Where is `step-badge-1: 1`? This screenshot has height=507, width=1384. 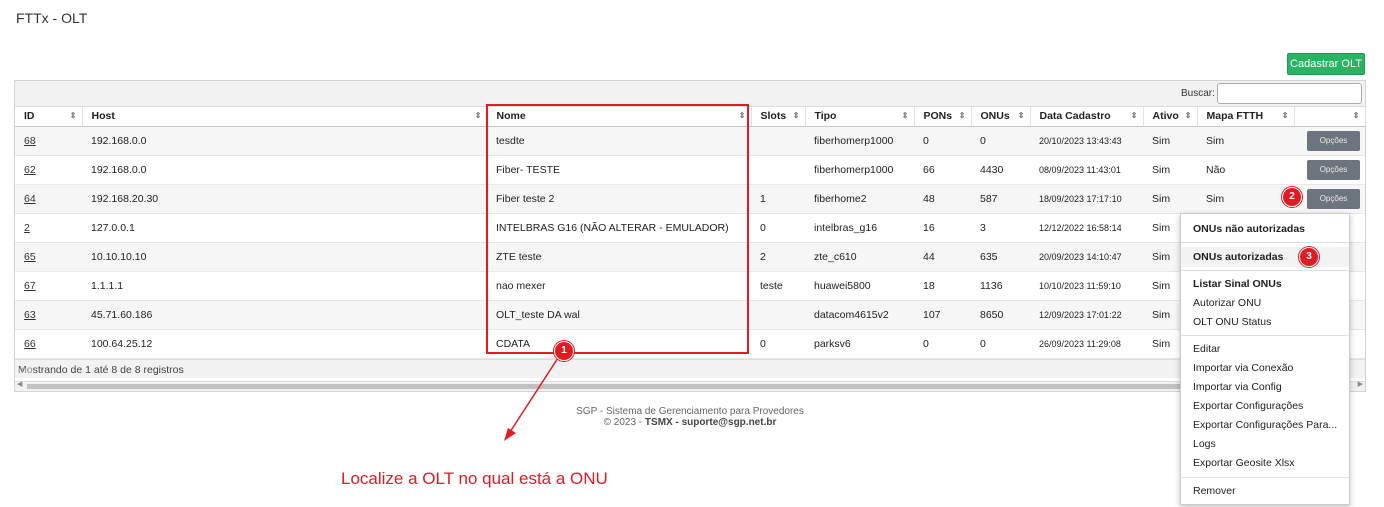 step-badge-1: 1 is located at coordinates (564, 351).